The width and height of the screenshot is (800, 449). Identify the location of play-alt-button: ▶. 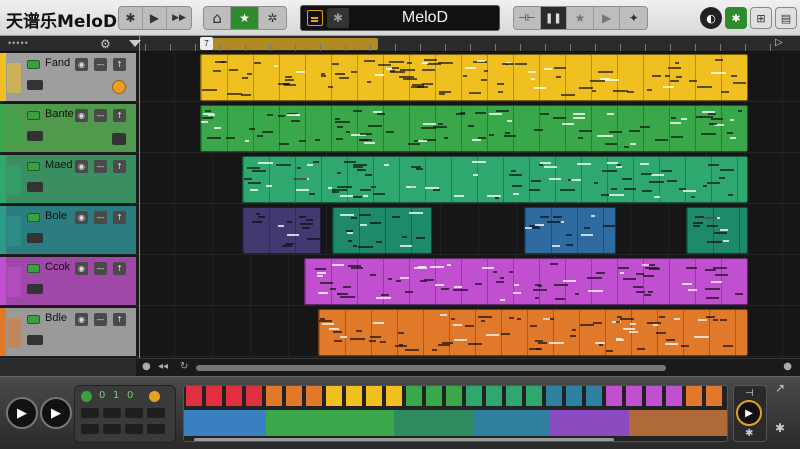
(56, 413).